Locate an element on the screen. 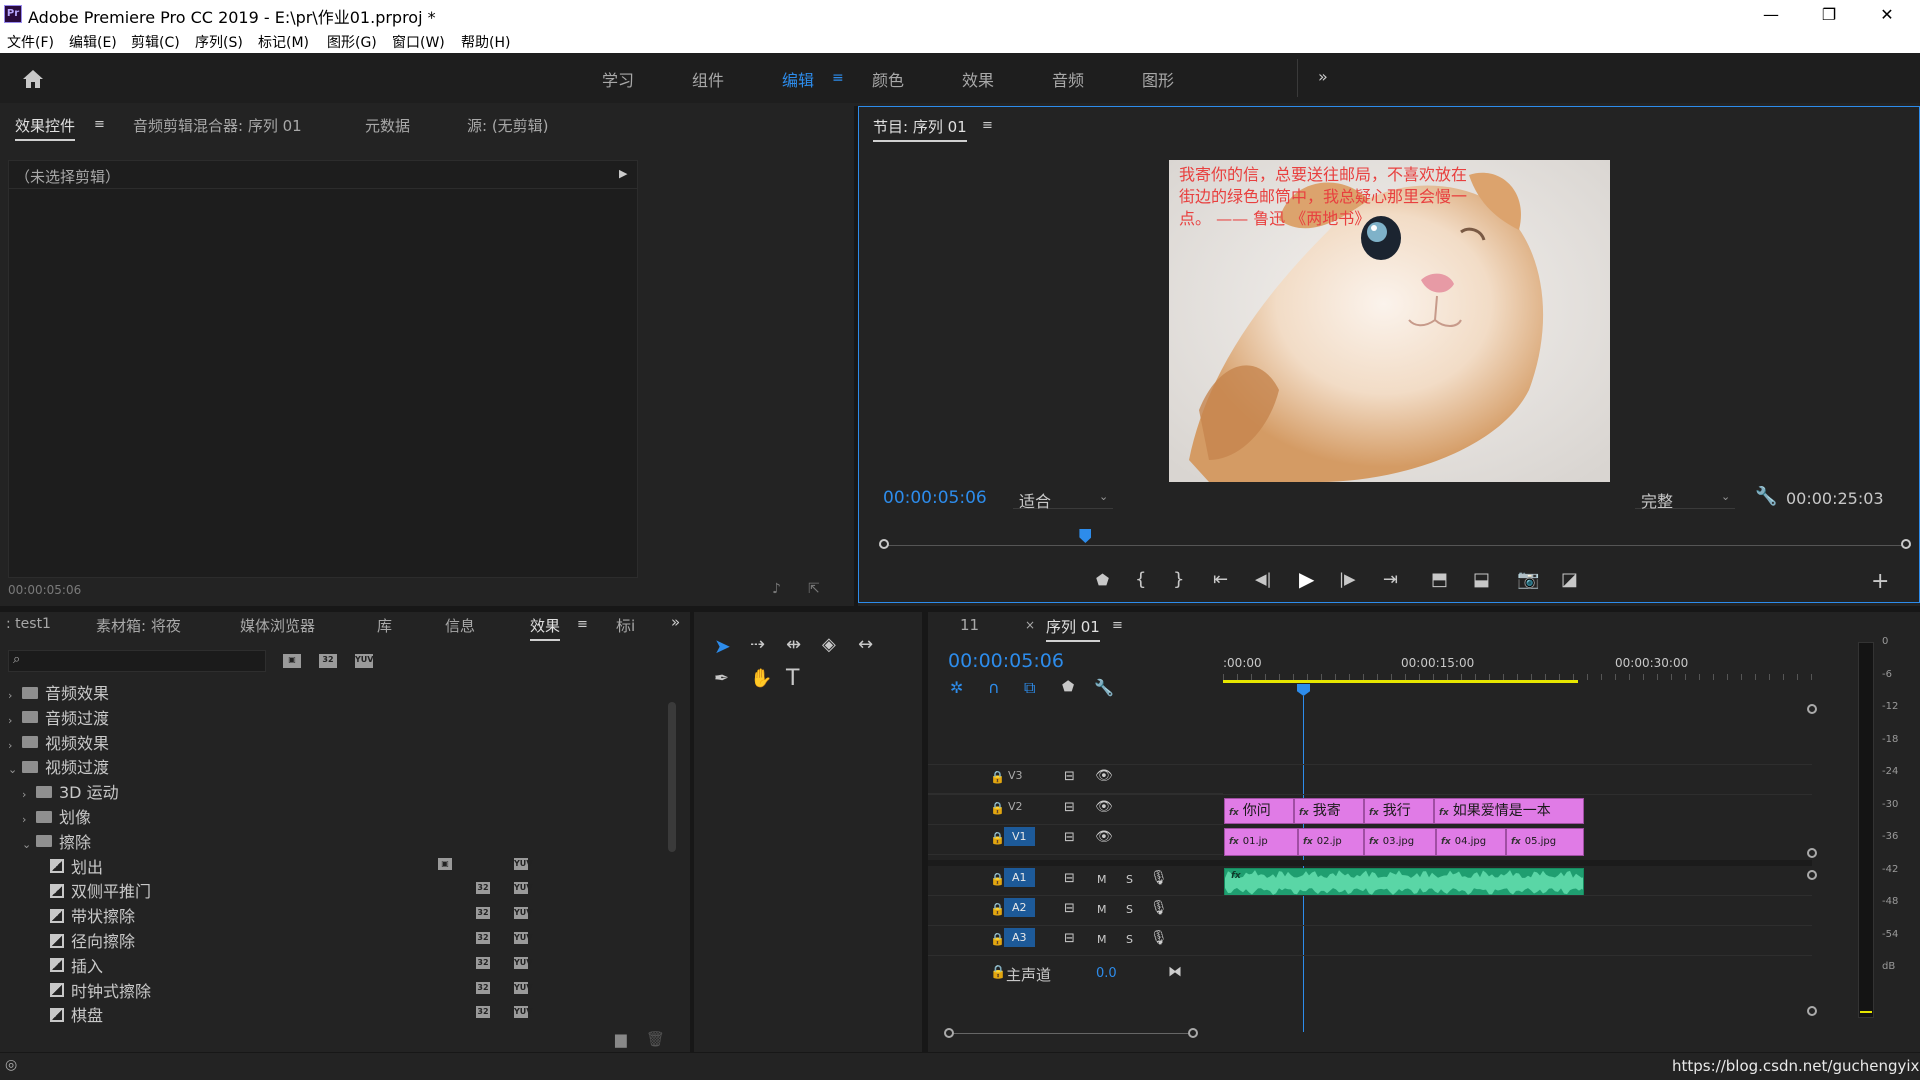 The width and height of the screenshot is (1920, 1080). export-frame-camera-icon: 📷 is located at coordinates (1528, 579).